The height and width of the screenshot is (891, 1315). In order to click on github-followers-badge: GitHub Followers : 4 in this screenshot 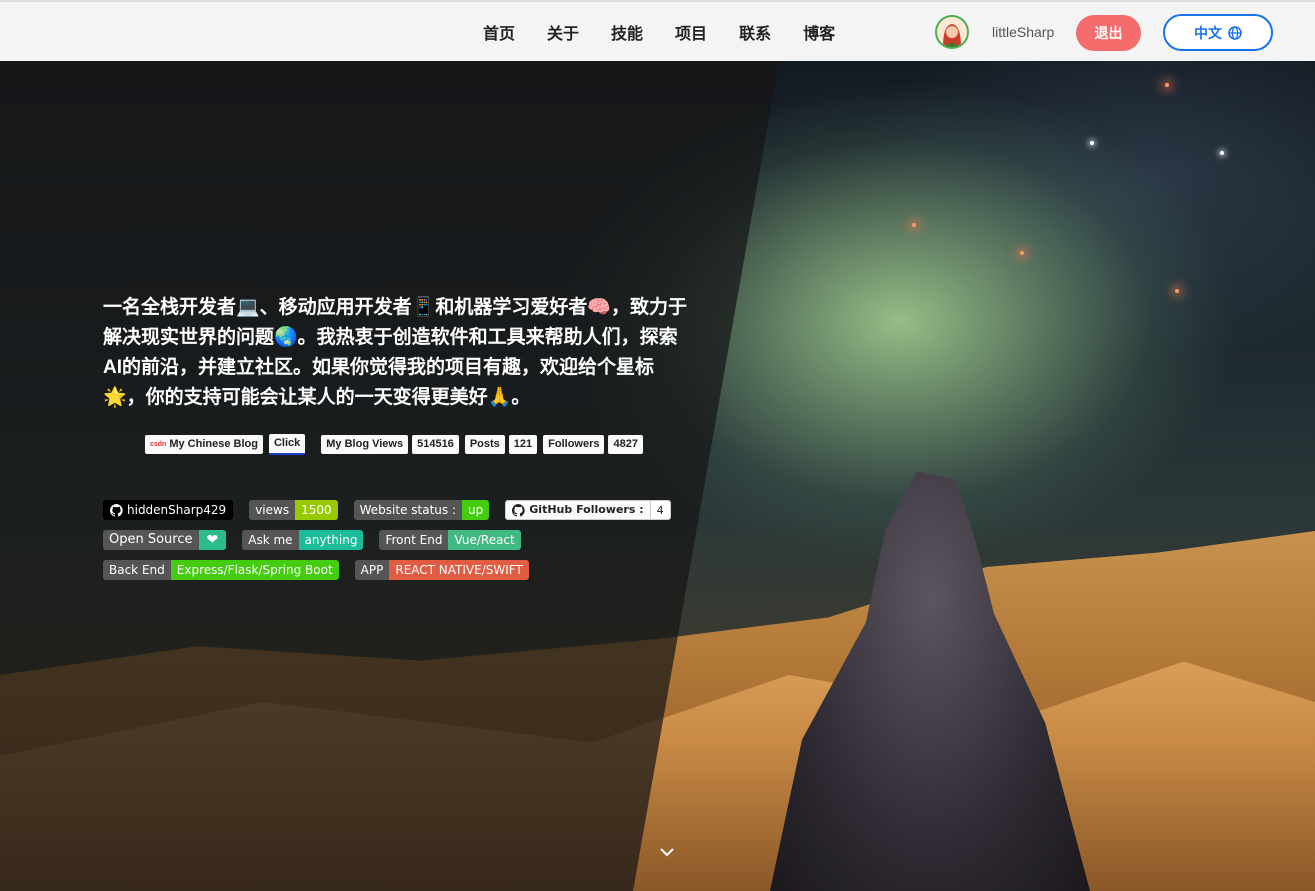, I will do `click(588, 510)`.